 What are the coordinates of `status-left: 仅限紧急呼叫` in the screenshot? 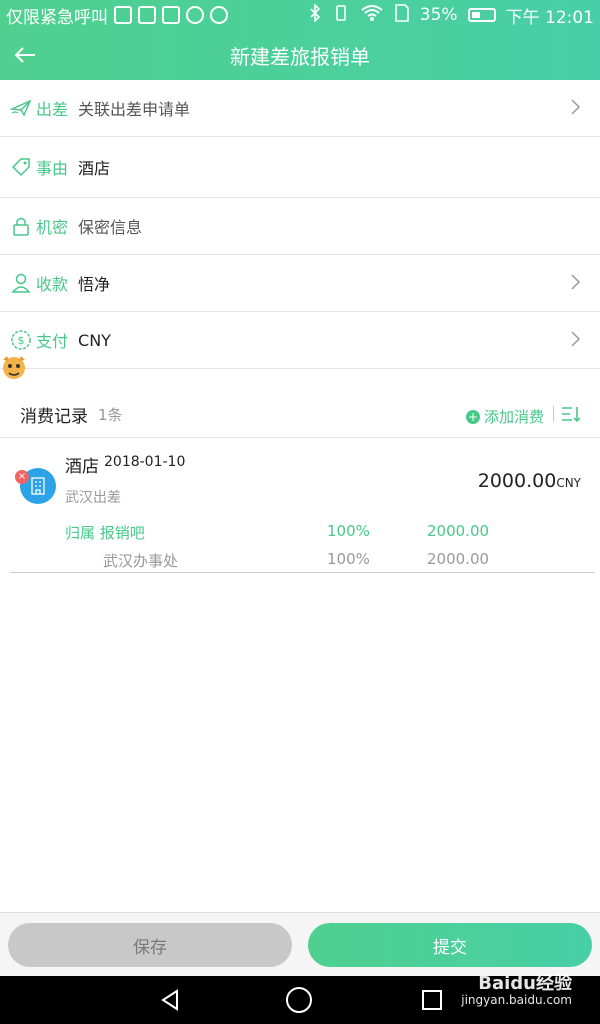 It's located at (157, 15).